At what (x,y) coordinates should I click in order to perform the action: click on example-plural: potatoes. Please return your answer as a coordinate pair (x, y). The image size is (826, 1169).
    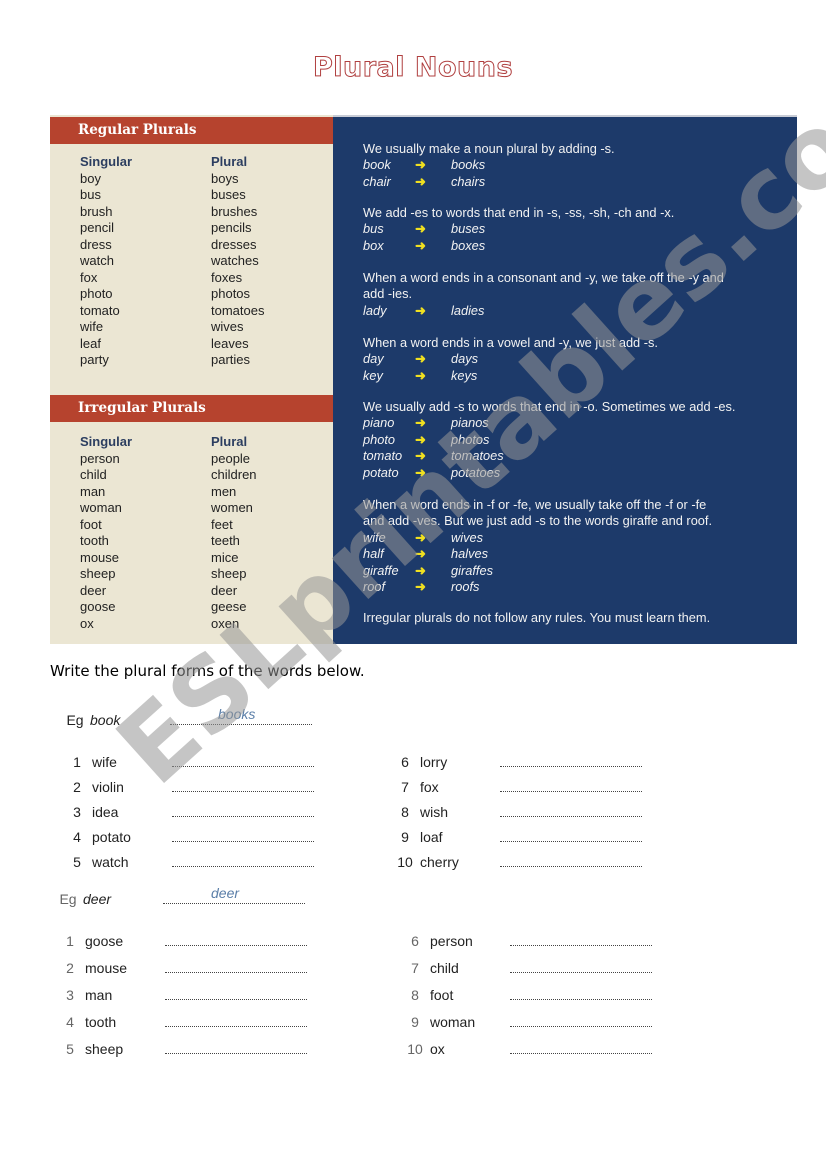
    Looking at the image, I should click on (476, 472).